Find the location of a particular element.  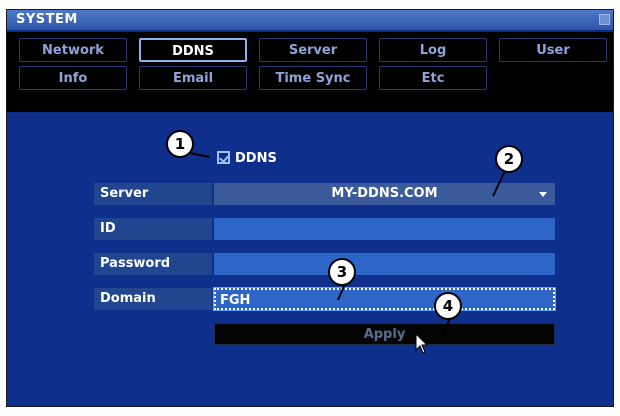

tab-ddns: DDNS is located at coordinates (193, 50).